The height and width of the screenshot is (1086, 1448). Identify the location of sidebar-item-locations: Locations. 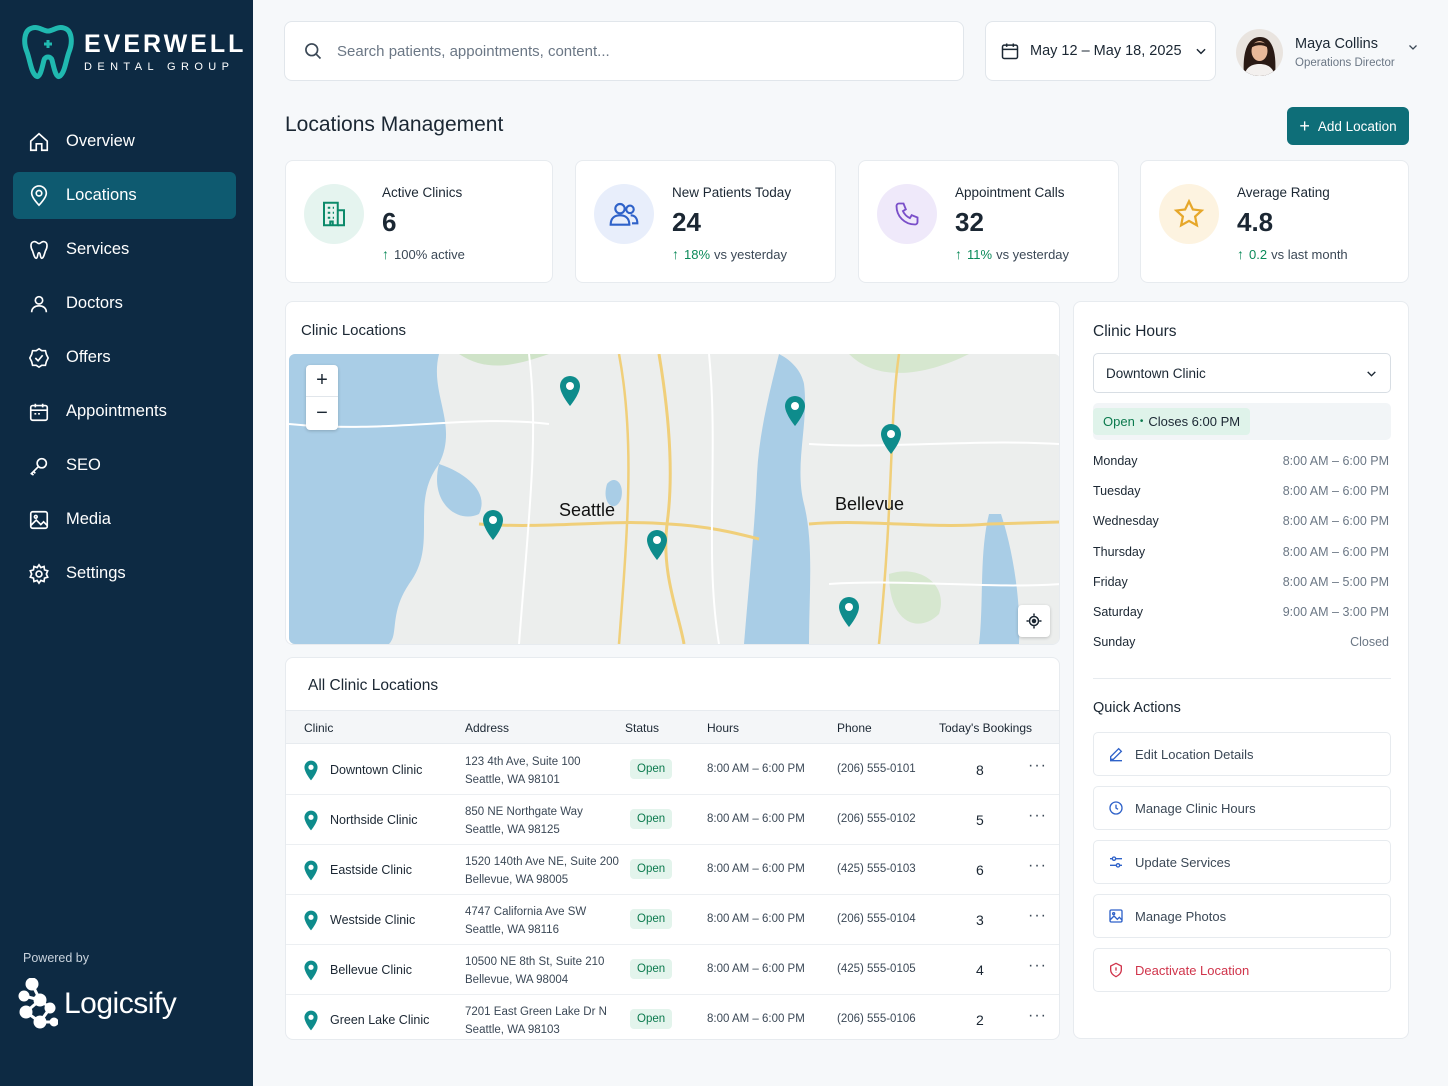
(124, 195).